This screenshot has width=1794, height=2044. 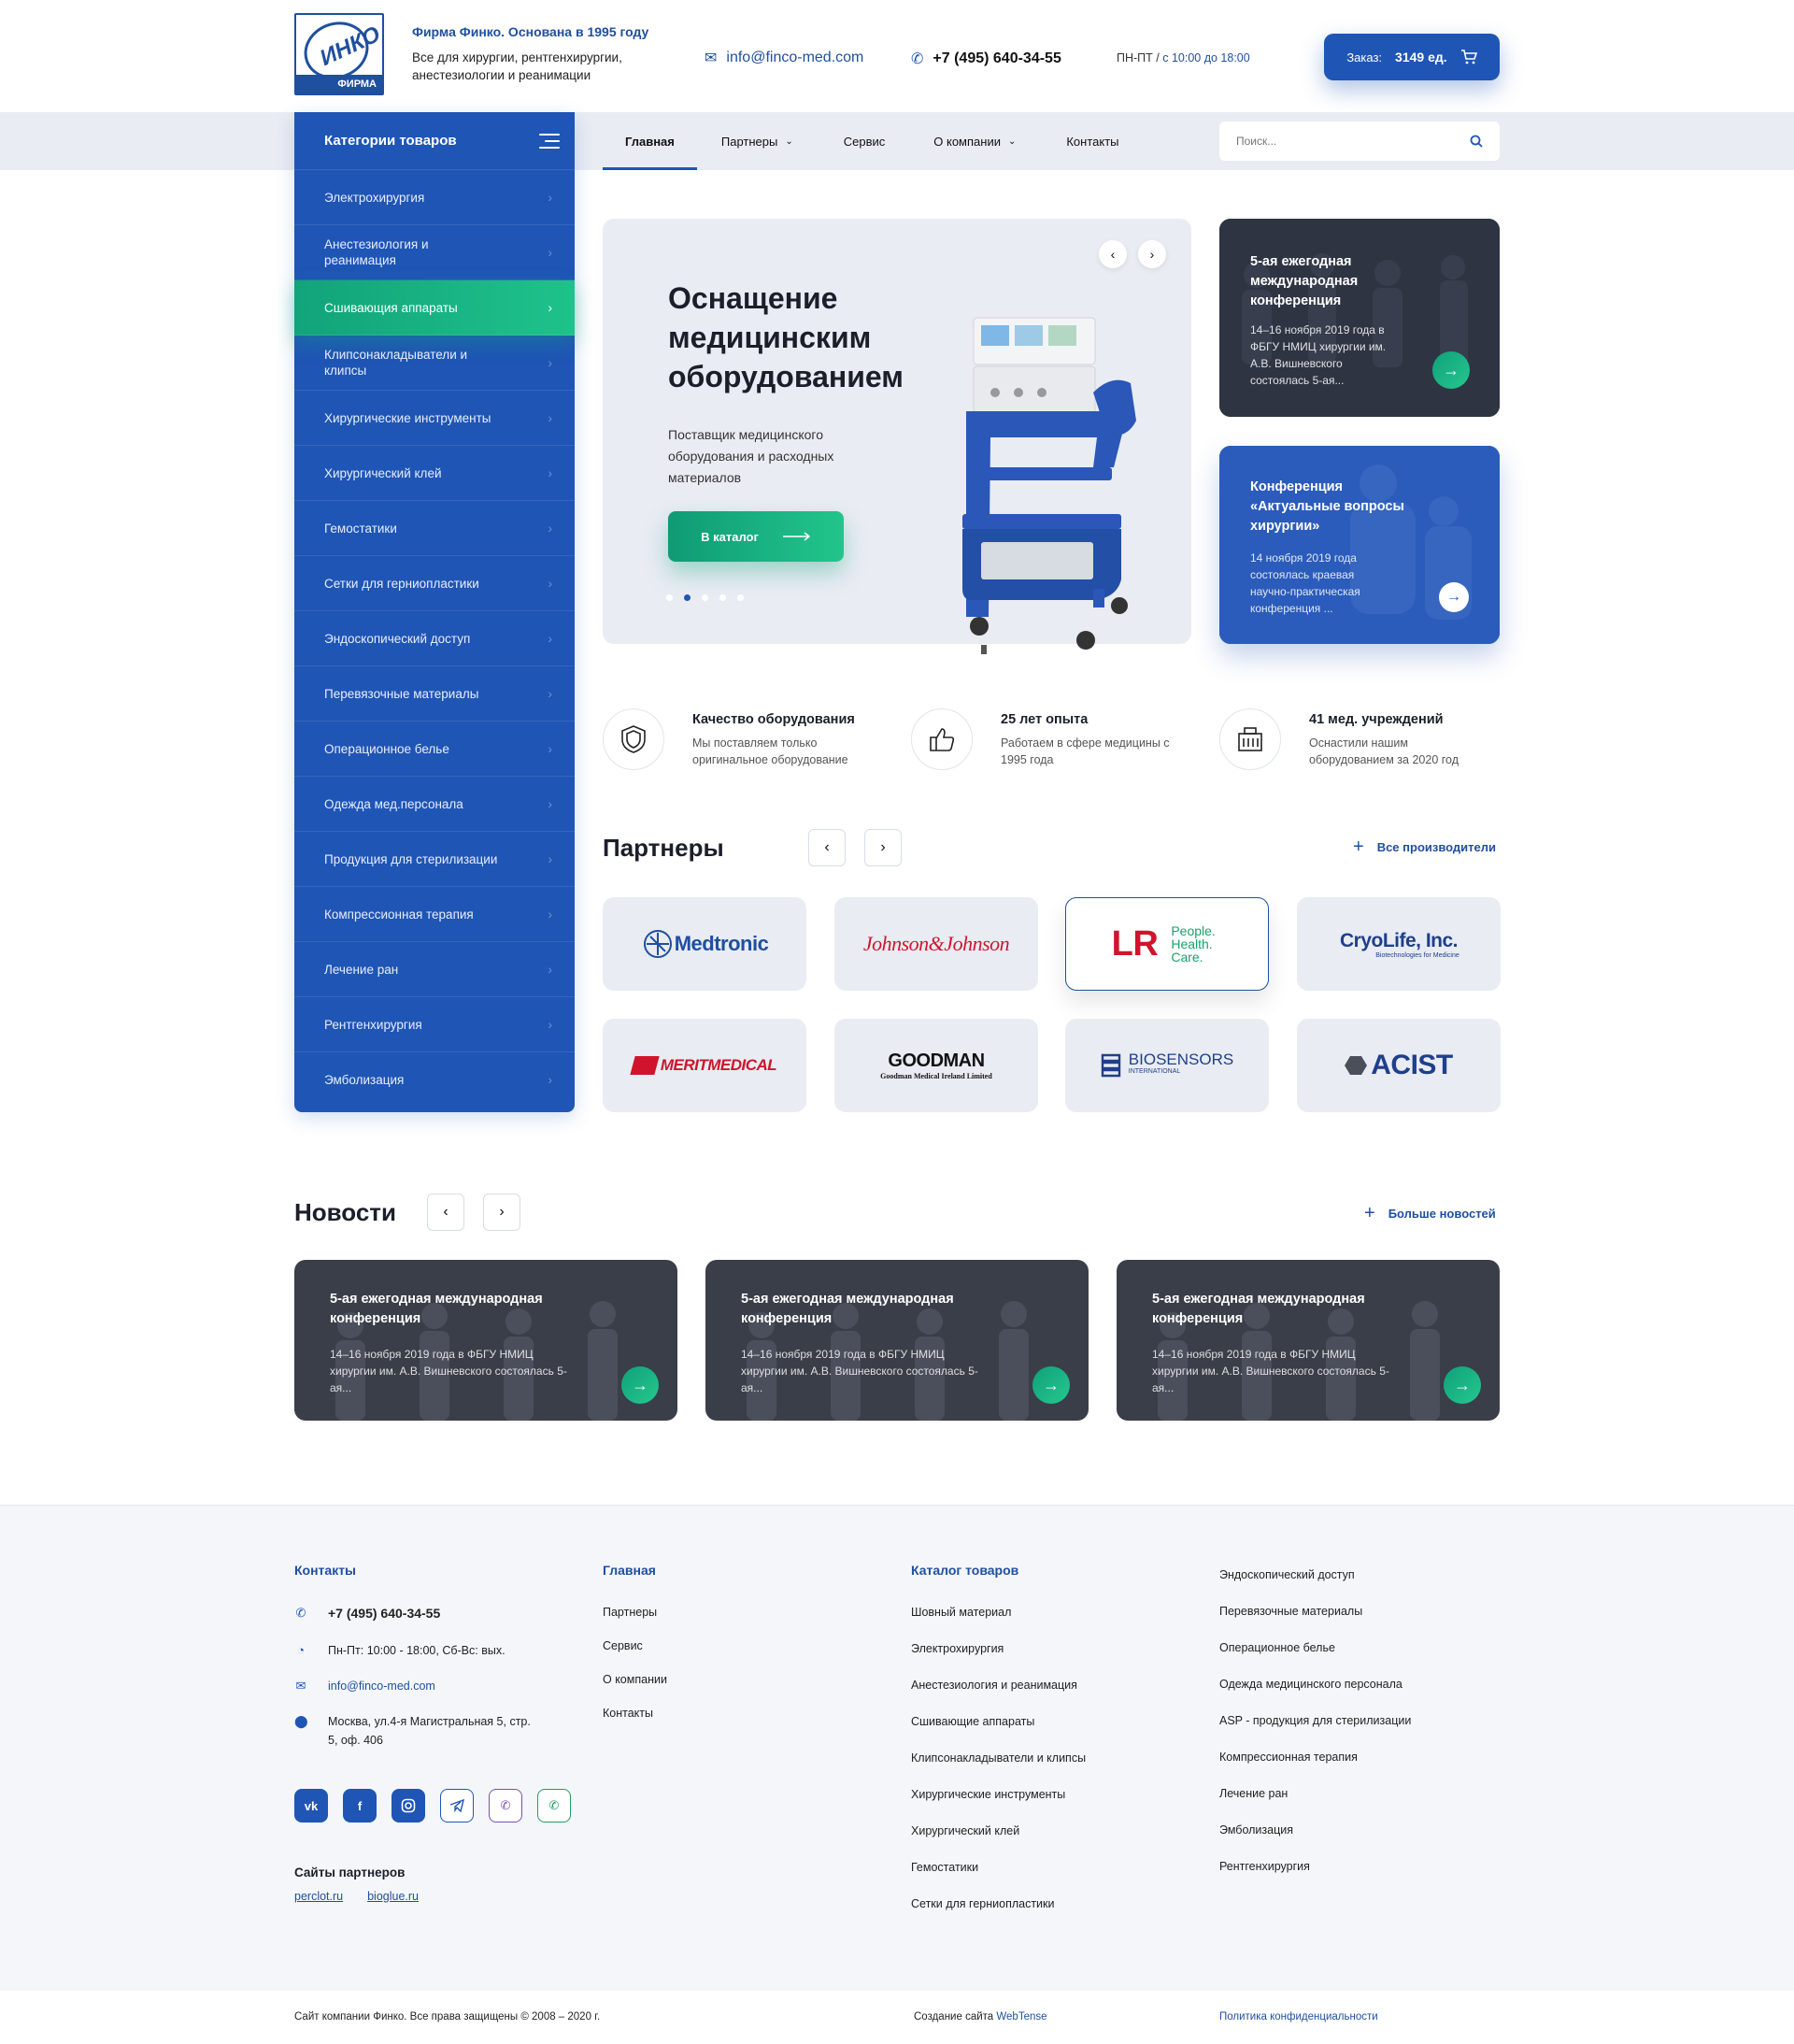 I want to click on sidebar-item-endoscopic: Эндоскопический доступ ›, so click(x=434, y=638).